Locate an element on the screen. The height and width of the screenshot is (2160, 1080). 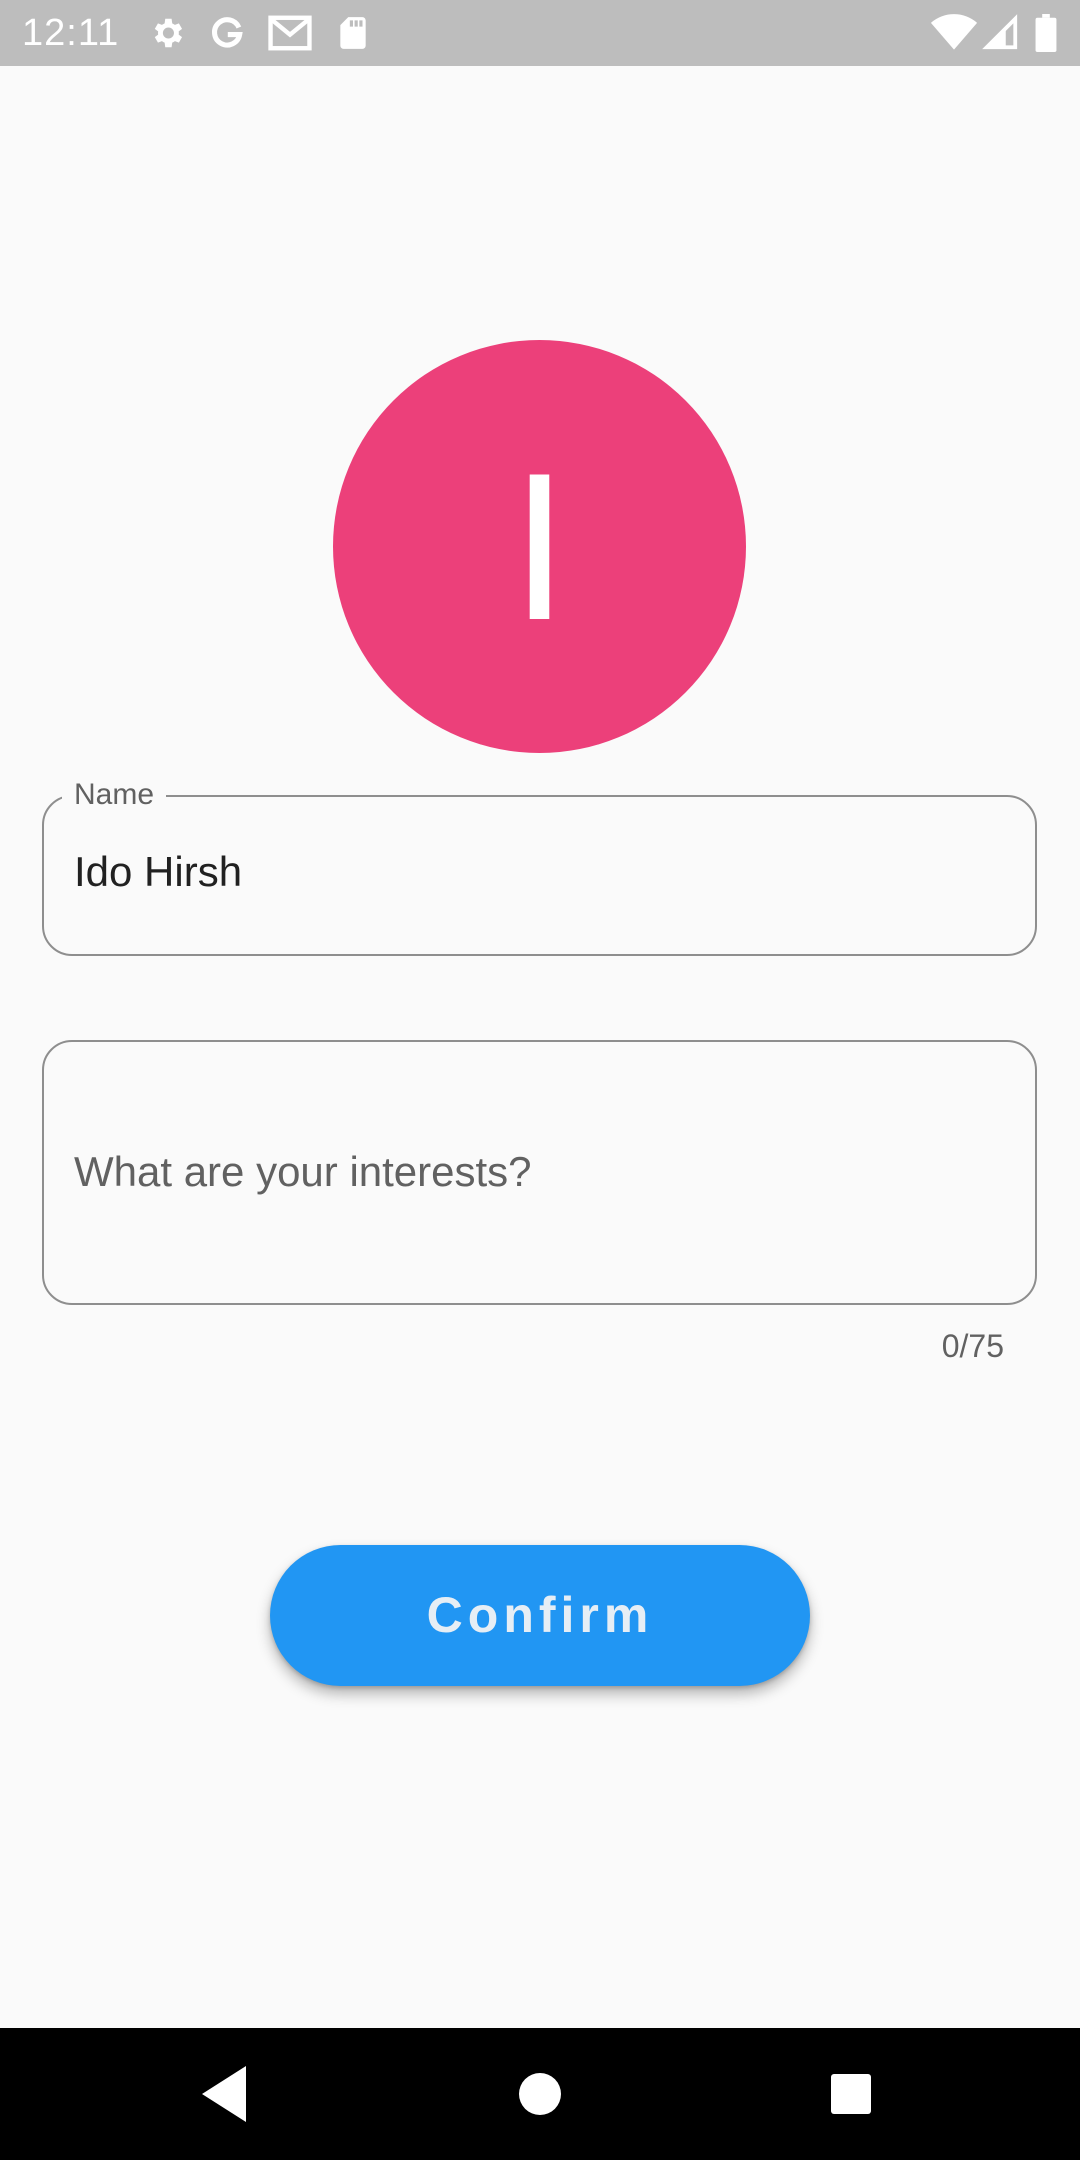
home-icon is located at coordinates (540, 2094).